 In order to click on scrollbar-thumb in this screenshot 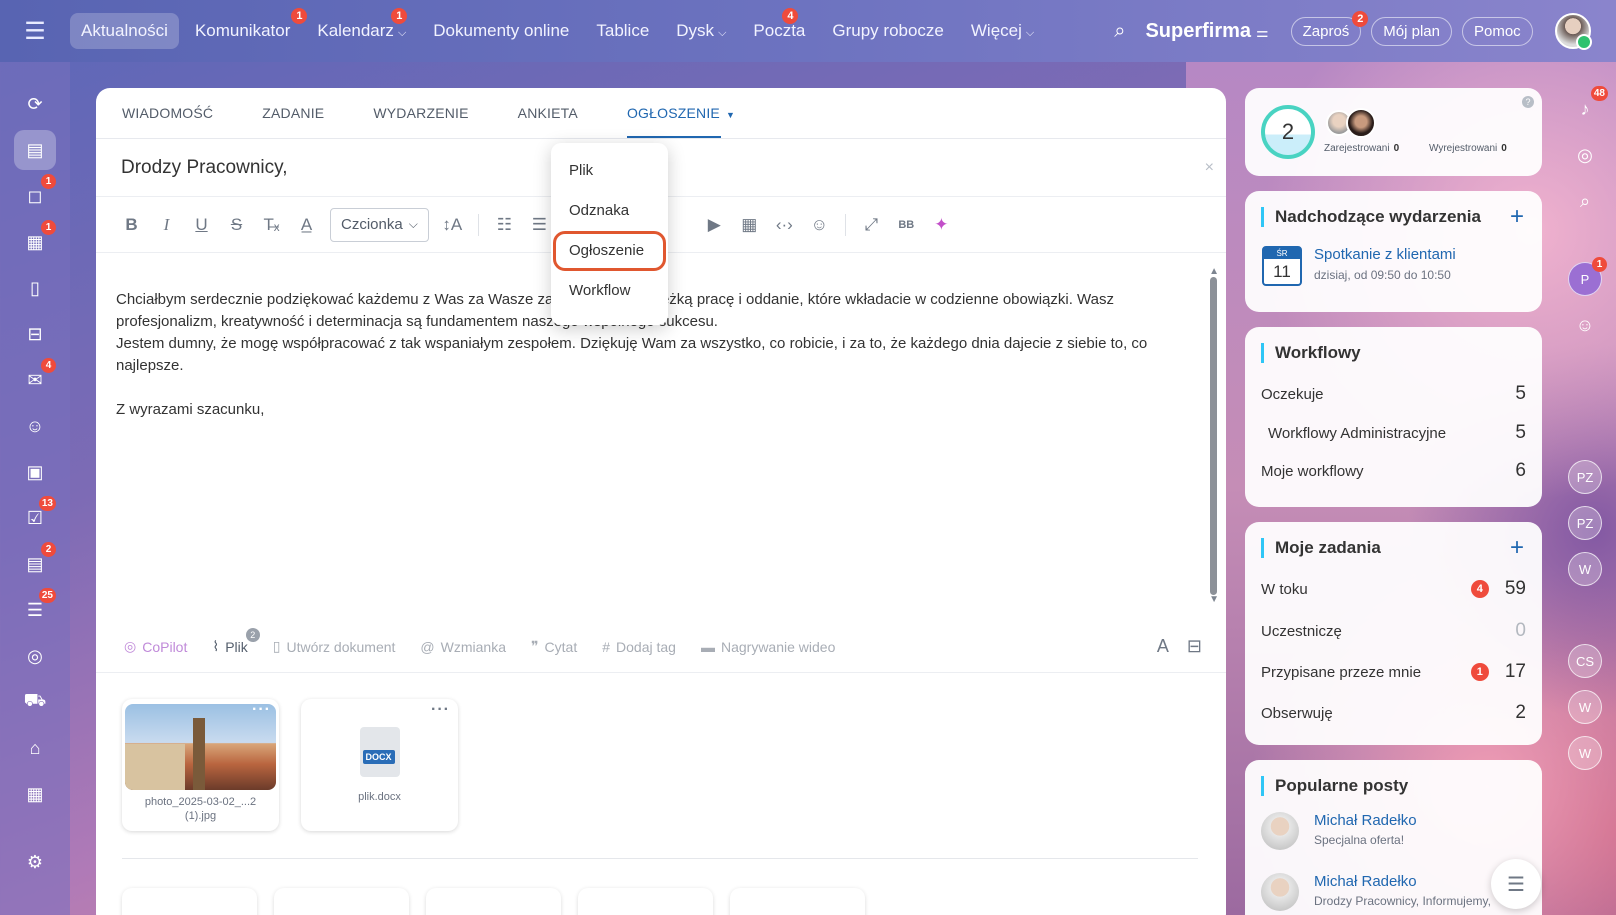, I will do `click(1213, 436)`.